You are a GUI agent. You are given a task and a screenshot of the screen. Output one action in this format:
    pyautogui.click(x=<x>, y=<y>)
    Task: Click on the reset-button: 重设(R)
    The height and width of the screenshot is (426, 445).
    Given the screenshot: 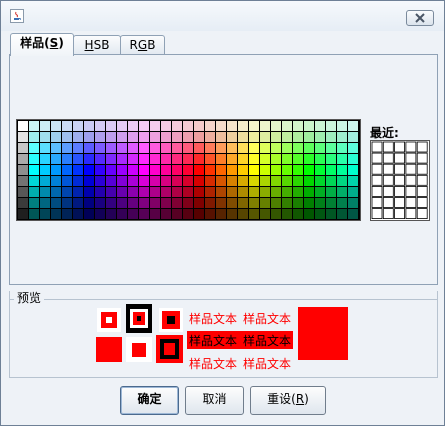 What is the action you would take?
    pyautogui.click(x=288, y=400)
    